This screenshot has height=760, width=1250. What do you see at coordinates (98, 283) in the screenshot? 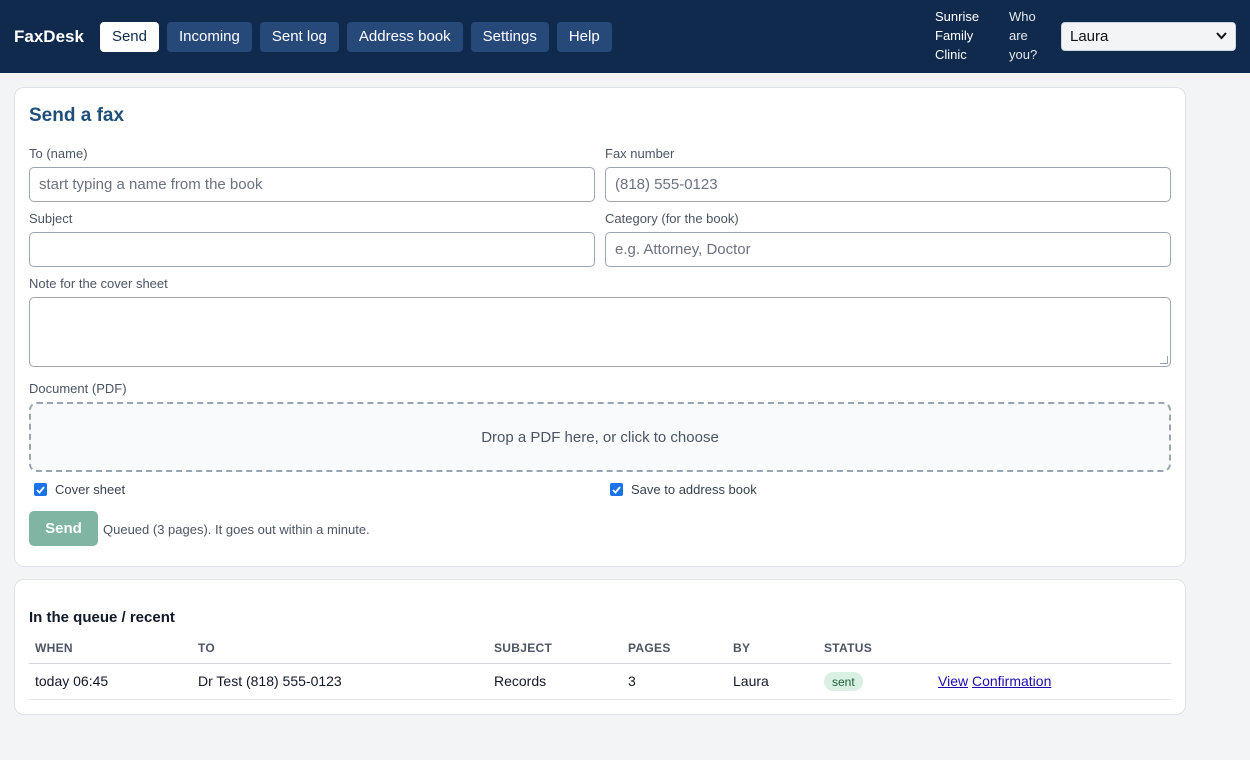
I see `cover-note-label: Note for the cover sheet` at bounding box center [98, 283].